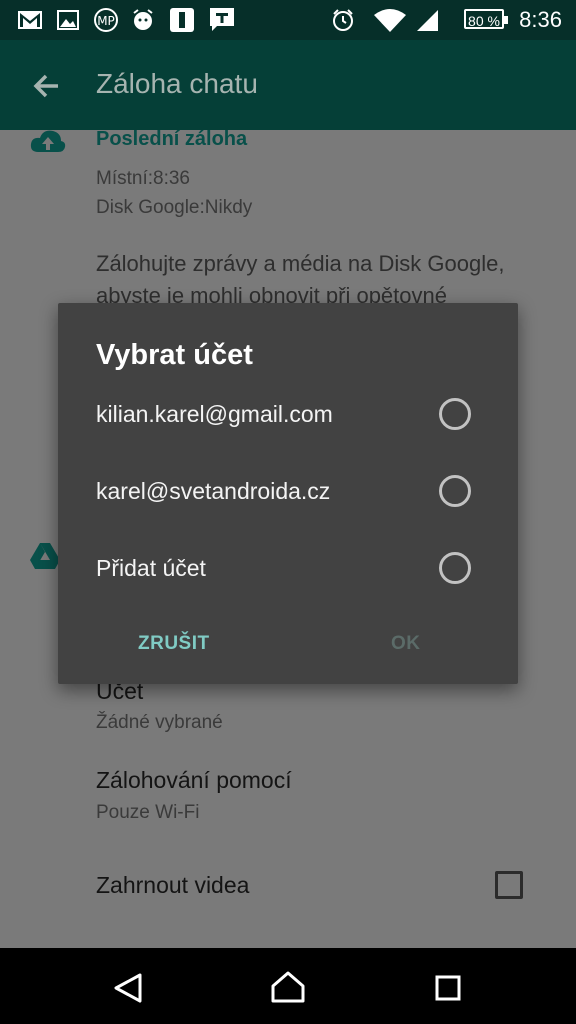 The height and width of the screenshot is (1024, 576). I want to click on ok-button: OK, so click(406, 644).